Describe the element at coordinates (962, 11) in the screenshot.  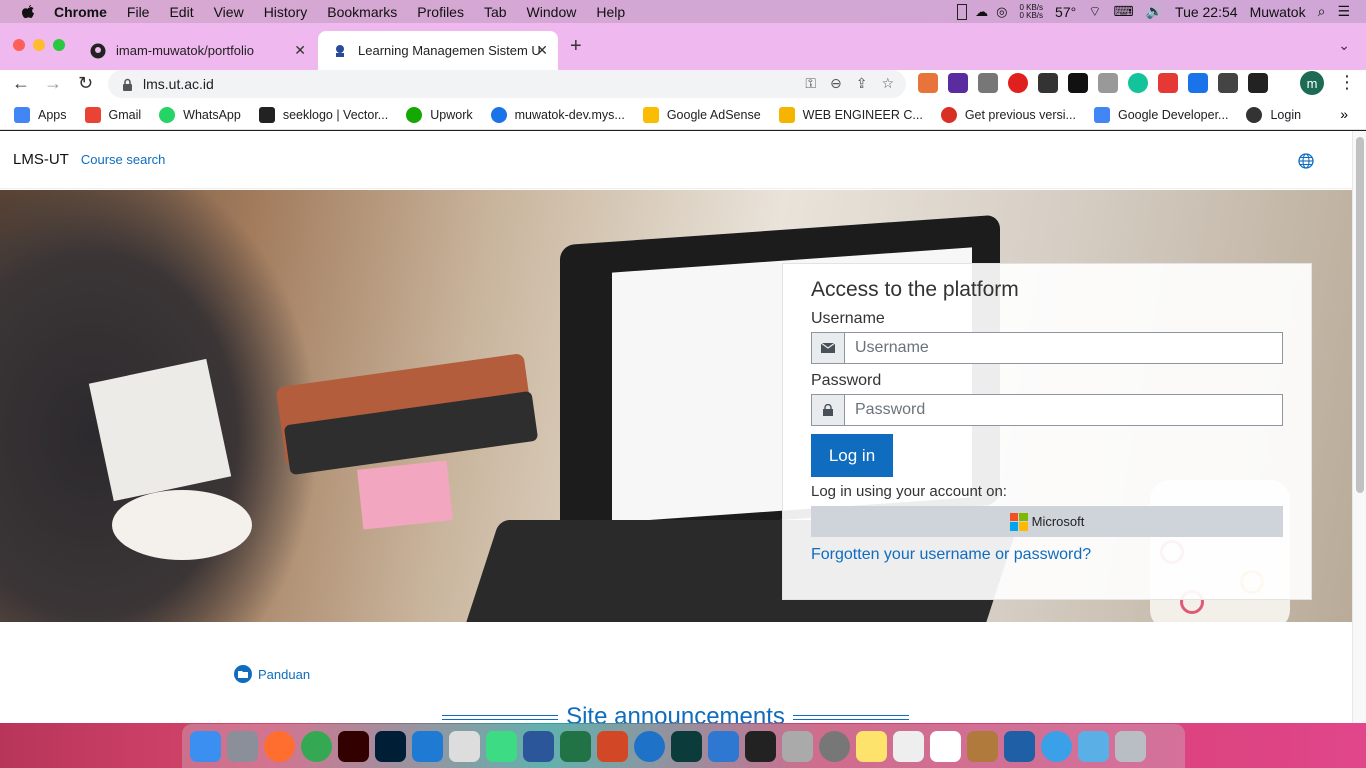
I see `battery-icon` at that location.